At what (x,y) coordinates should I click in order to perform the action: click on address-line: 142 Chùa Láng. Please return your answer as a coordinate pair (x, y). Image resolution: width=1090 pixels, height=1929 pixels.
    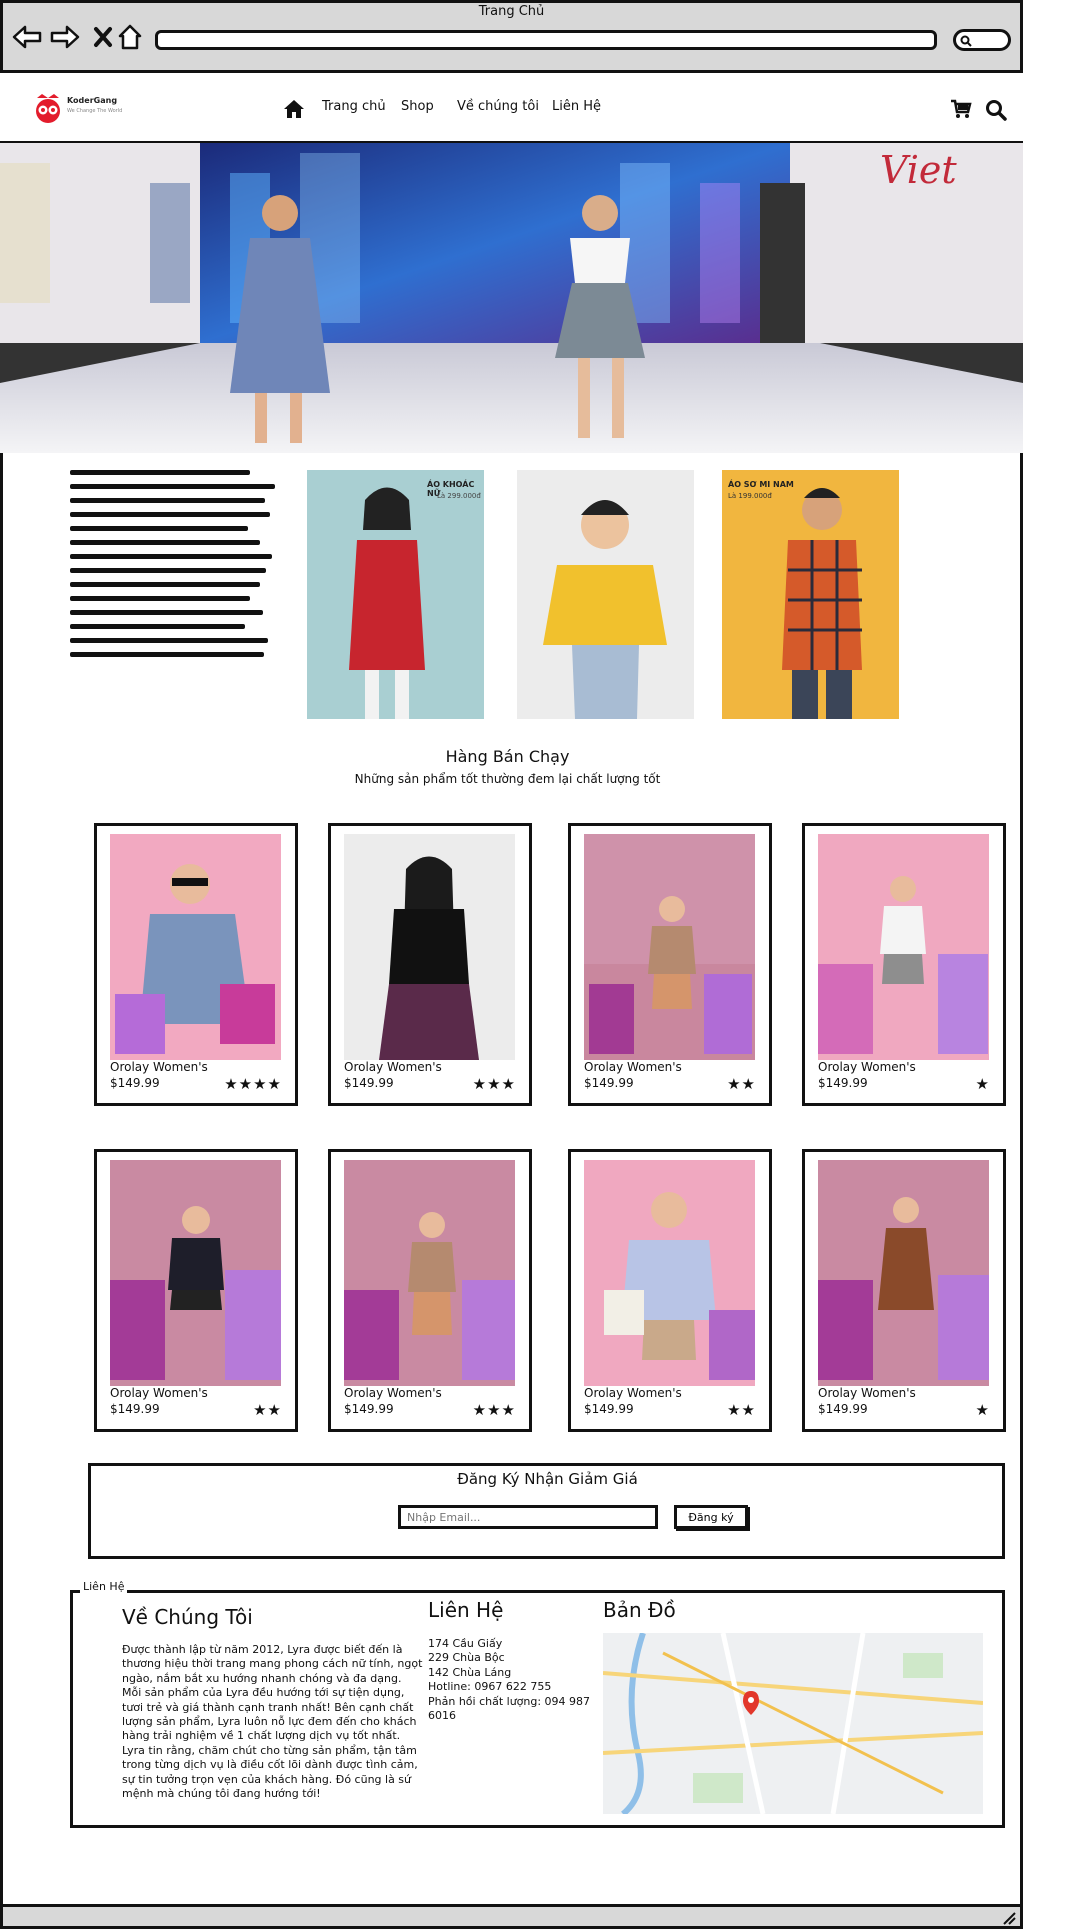
    Looking at the image, I should click on (470, 1672).